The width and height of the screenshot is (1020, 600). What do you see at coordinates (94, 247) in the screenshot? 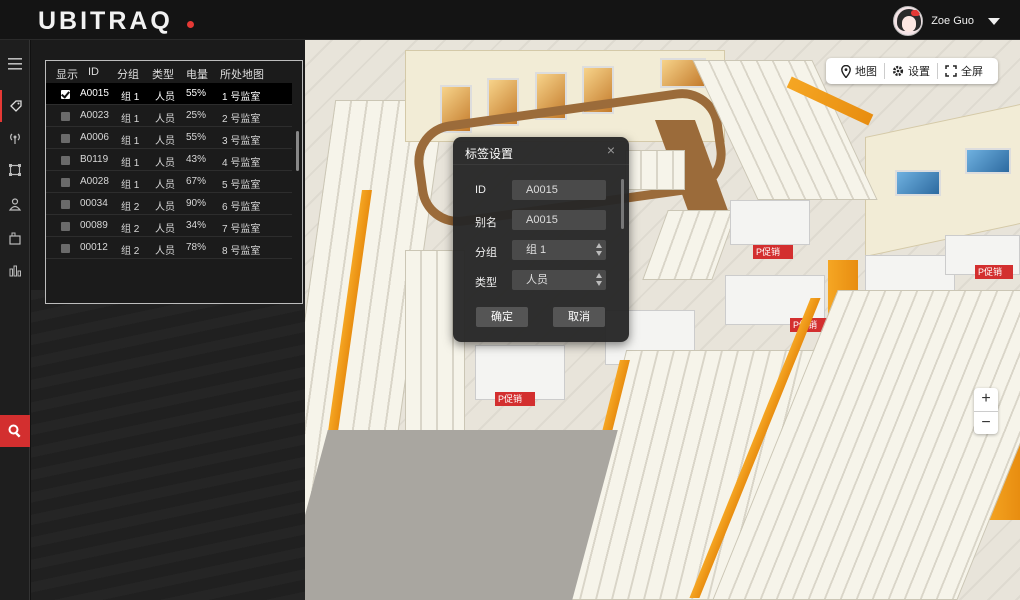
I see `cell-id: 00012` at bounding box center [94, 247].